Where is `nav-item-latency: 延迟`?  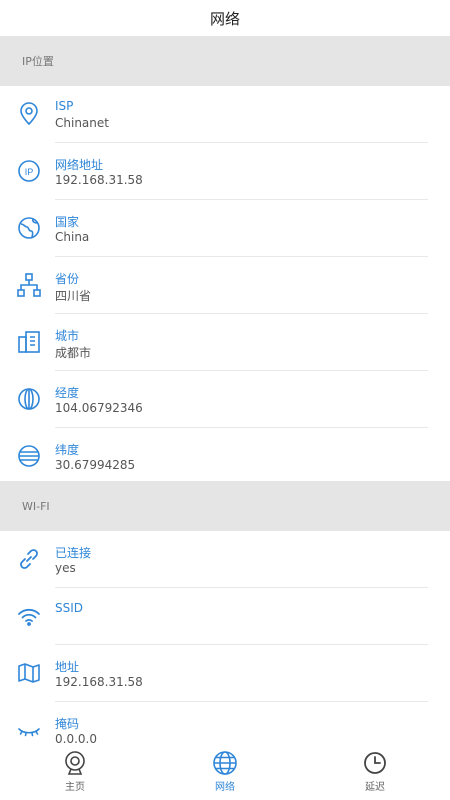 nav-item-latency: 延迟 is located at coordinates (375, 772).